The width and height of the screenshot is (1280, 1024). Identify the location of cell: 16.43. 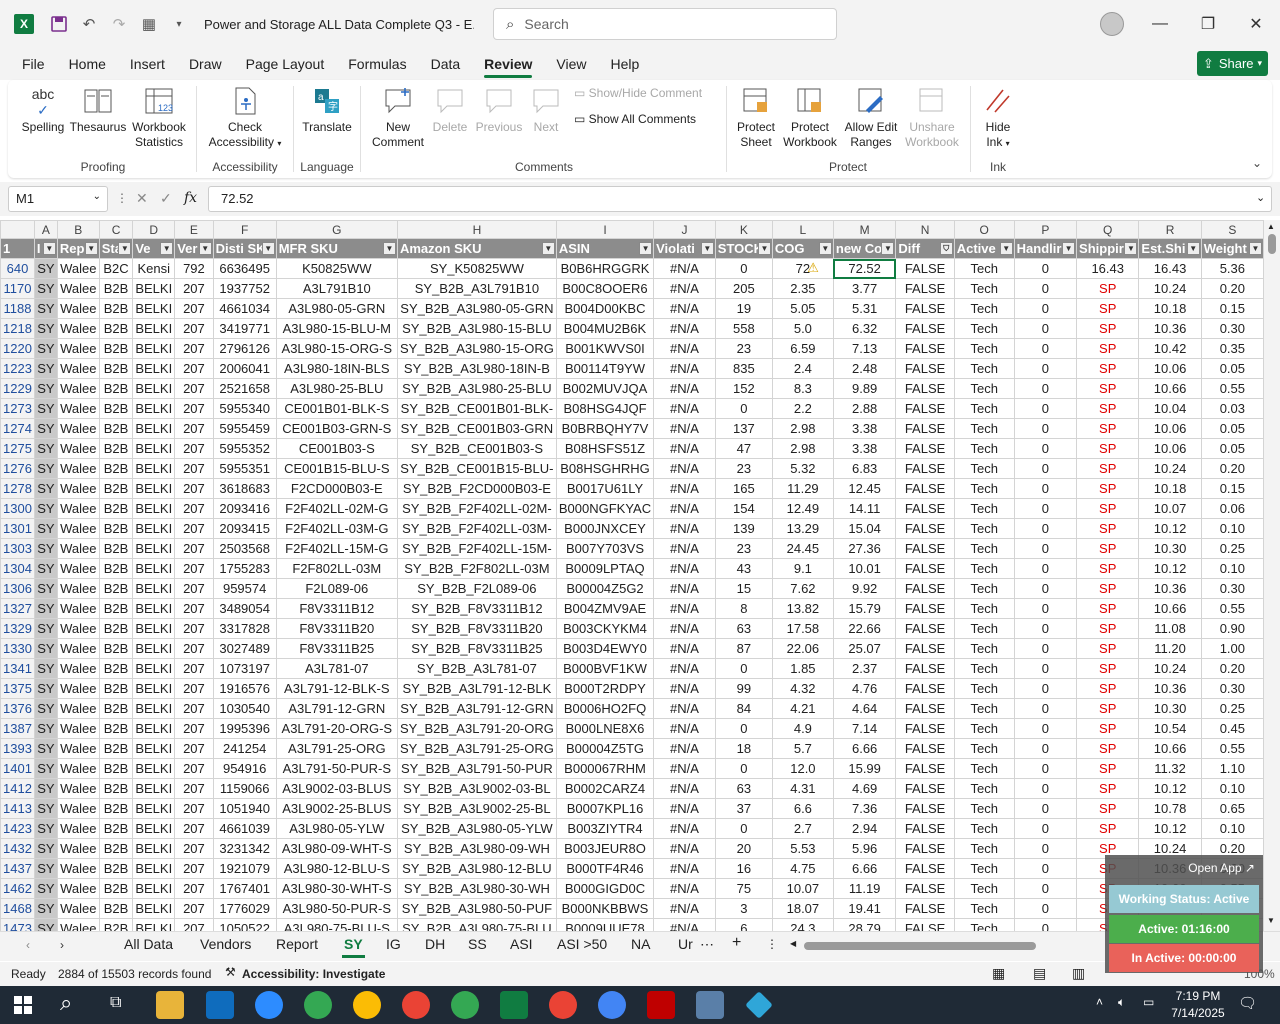
(1170, 268).